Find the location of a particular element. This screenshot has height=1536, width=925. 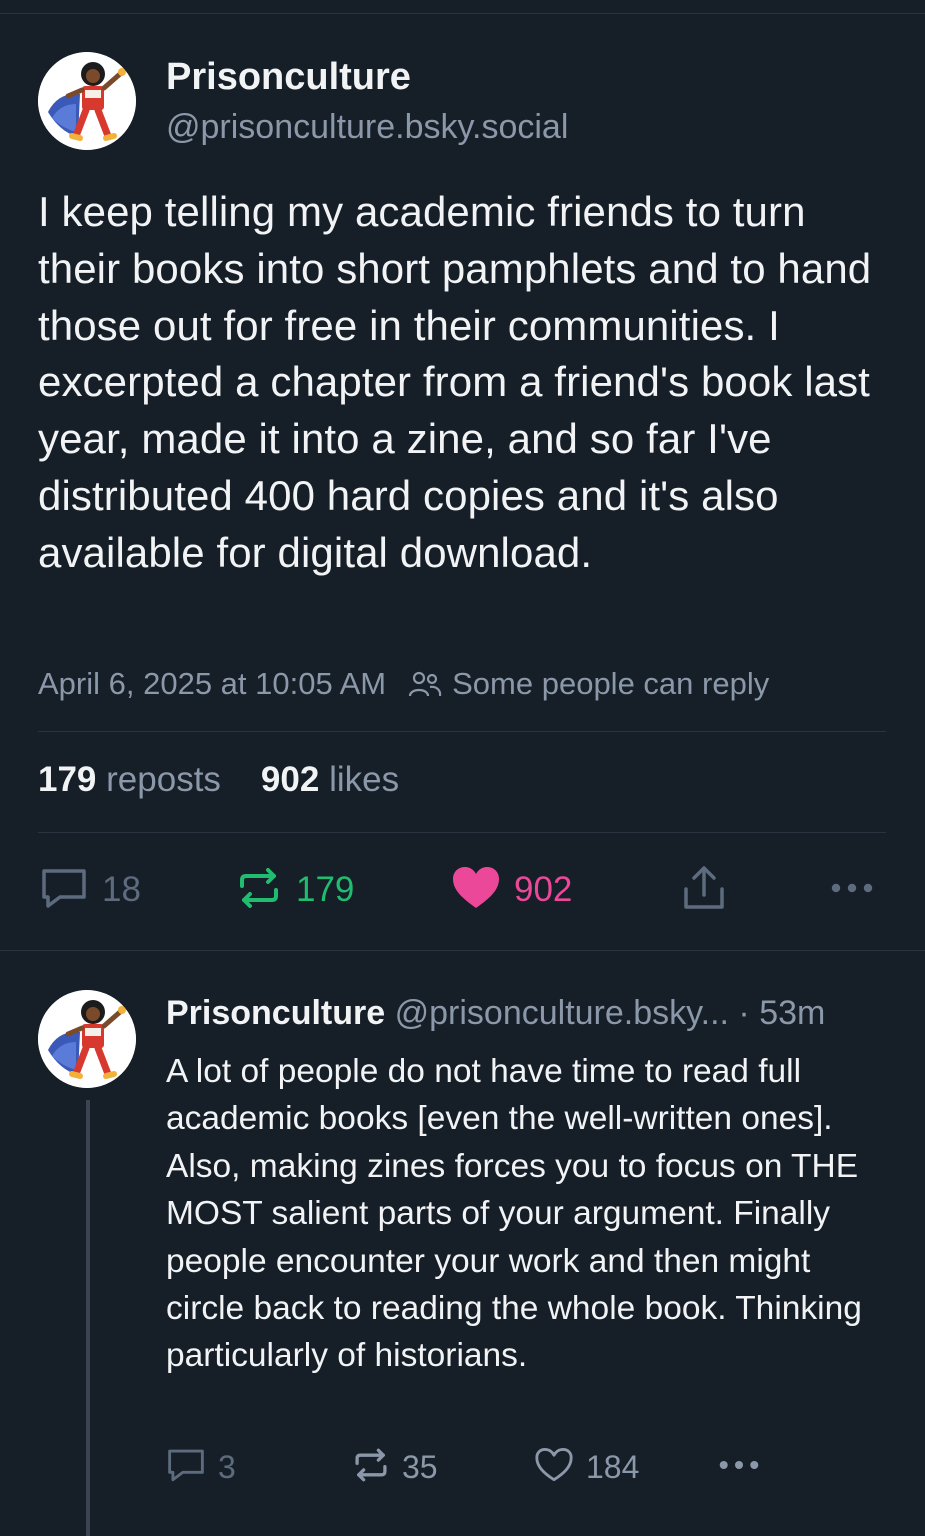

author-name: Prisonculture is located at coordinates (288, 77).